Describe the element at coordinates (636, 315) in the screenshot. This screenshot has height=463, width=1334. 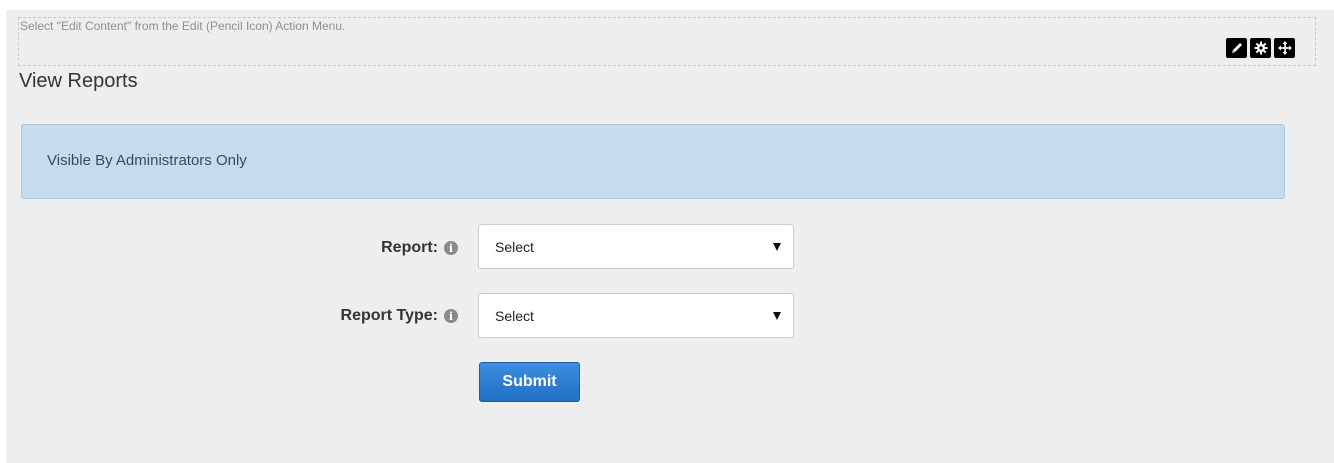
I see `report-type-select: Select` at that location.